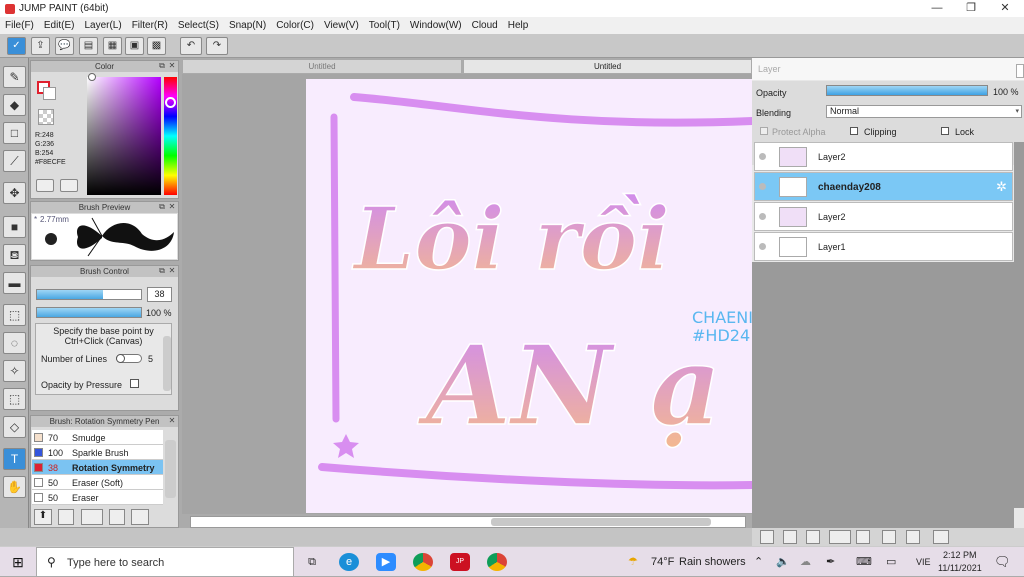  What do you see at coordinates (14, 283) in the screenshot?
I see `gradient-tool-icon: ▬` at bounding box center [14, 283].